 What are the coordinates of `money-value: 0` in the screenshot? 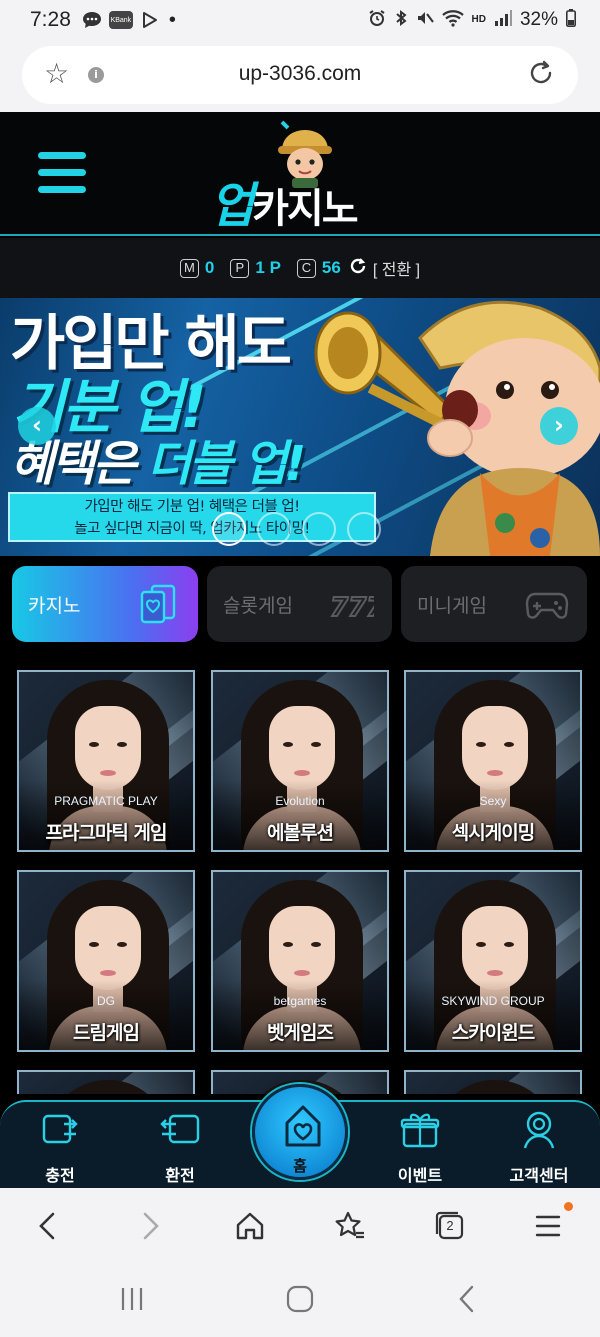 It's located at (209, 267).